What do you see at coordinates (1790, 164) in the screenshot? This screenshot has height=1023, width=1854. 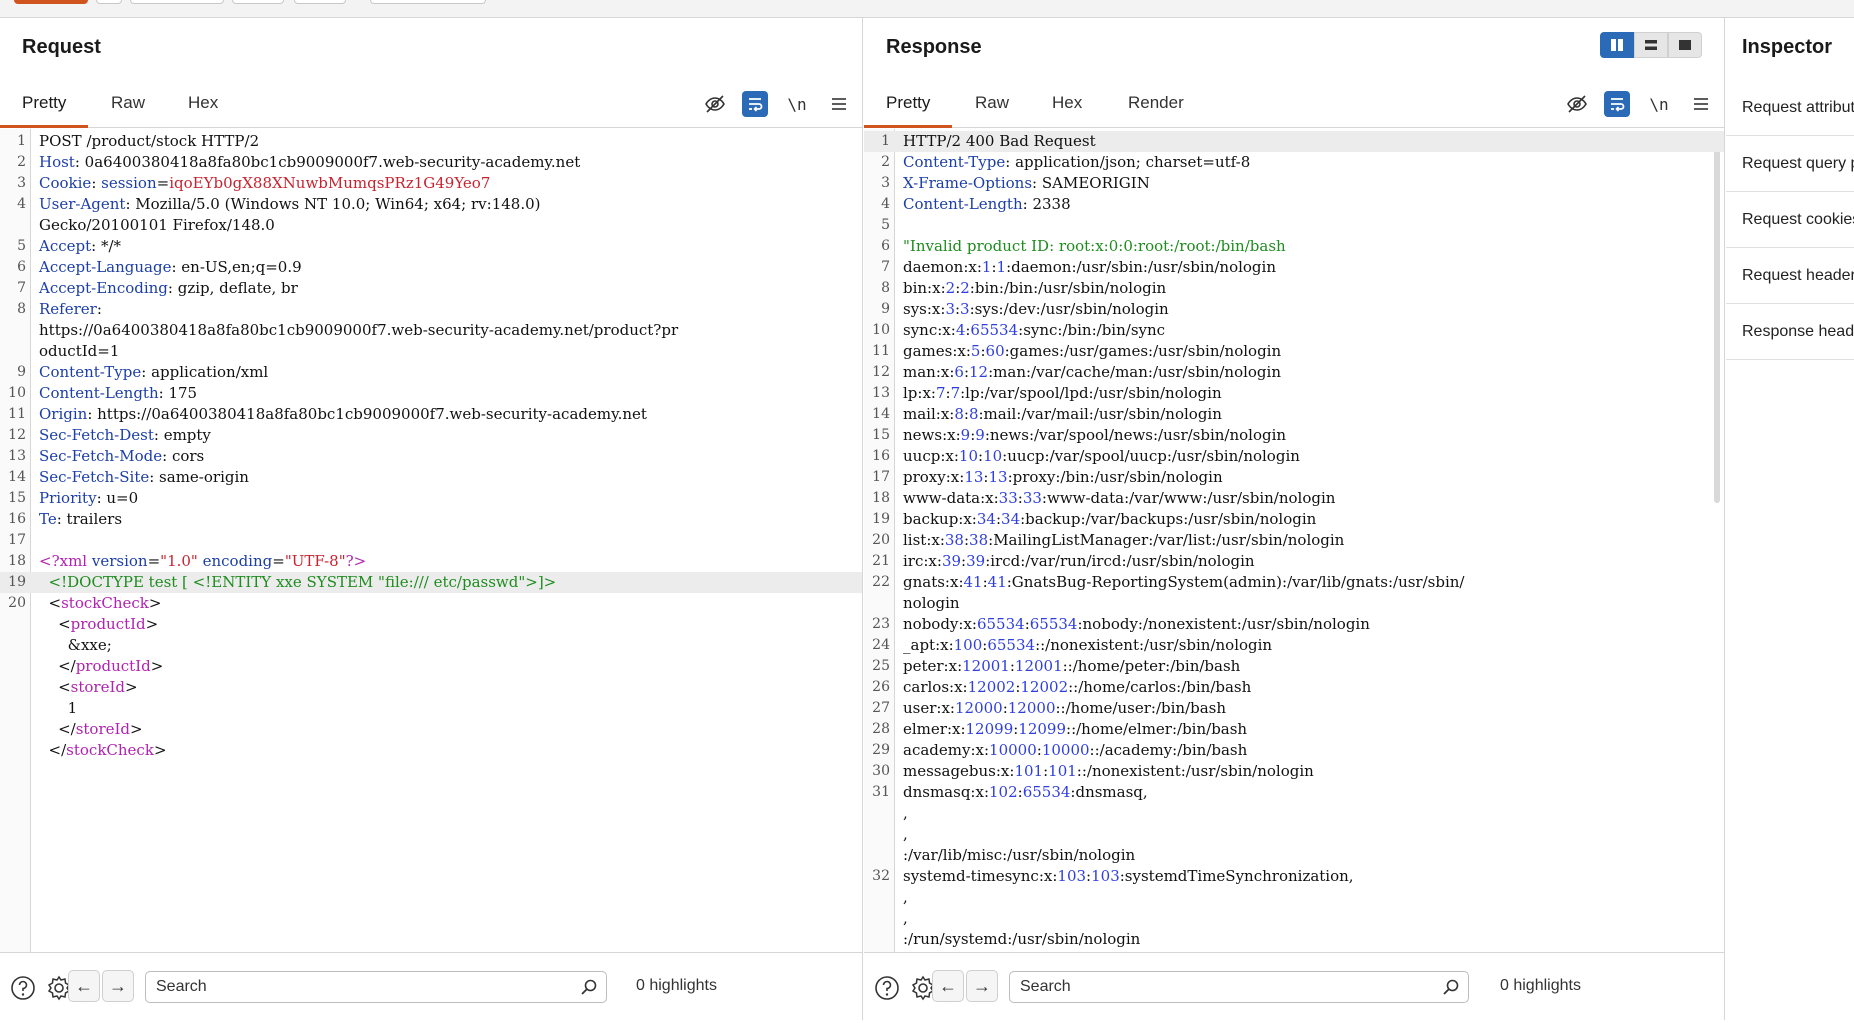 I see `inspector-item-request-query: Request query parameters` at bounding box center [1790, 164].